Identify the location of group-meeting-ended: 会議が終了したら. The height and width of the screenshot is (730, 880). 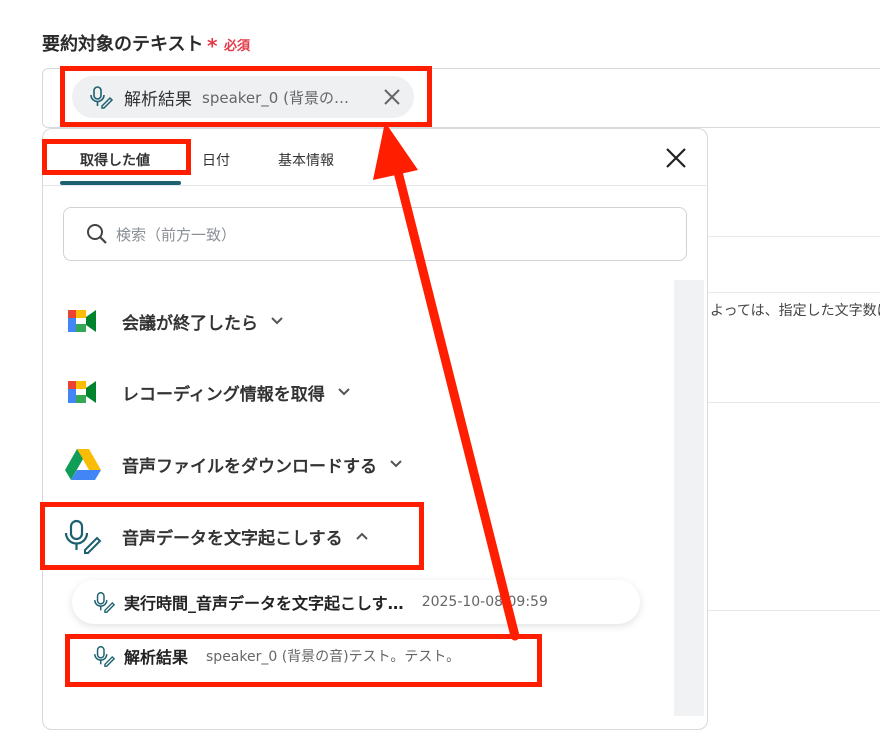
(173, 321).